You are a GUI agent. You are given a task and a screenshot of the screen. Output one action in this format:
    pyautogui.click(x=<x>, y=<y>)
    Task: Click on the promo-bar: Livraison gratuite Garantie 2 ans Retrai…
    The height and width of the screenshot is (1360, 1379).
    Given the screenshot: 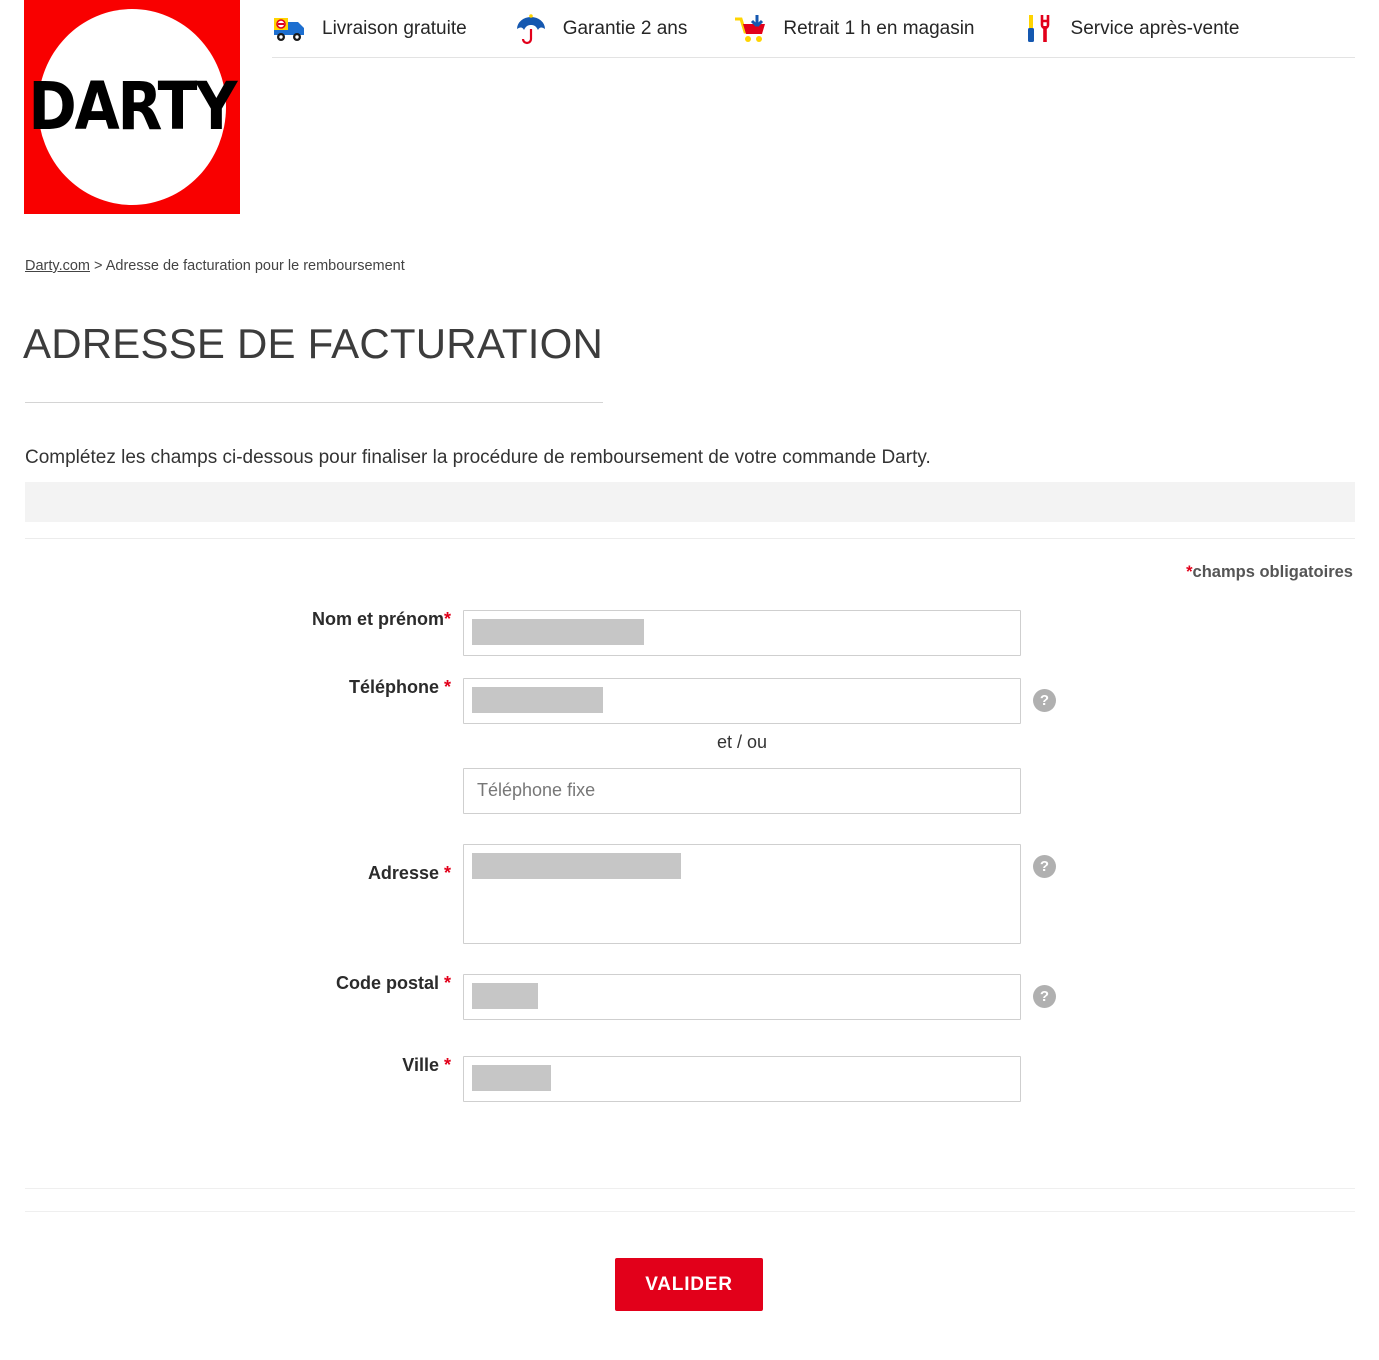 What is the action you would take?
    pyautogui.click(x=813, y=29)
    